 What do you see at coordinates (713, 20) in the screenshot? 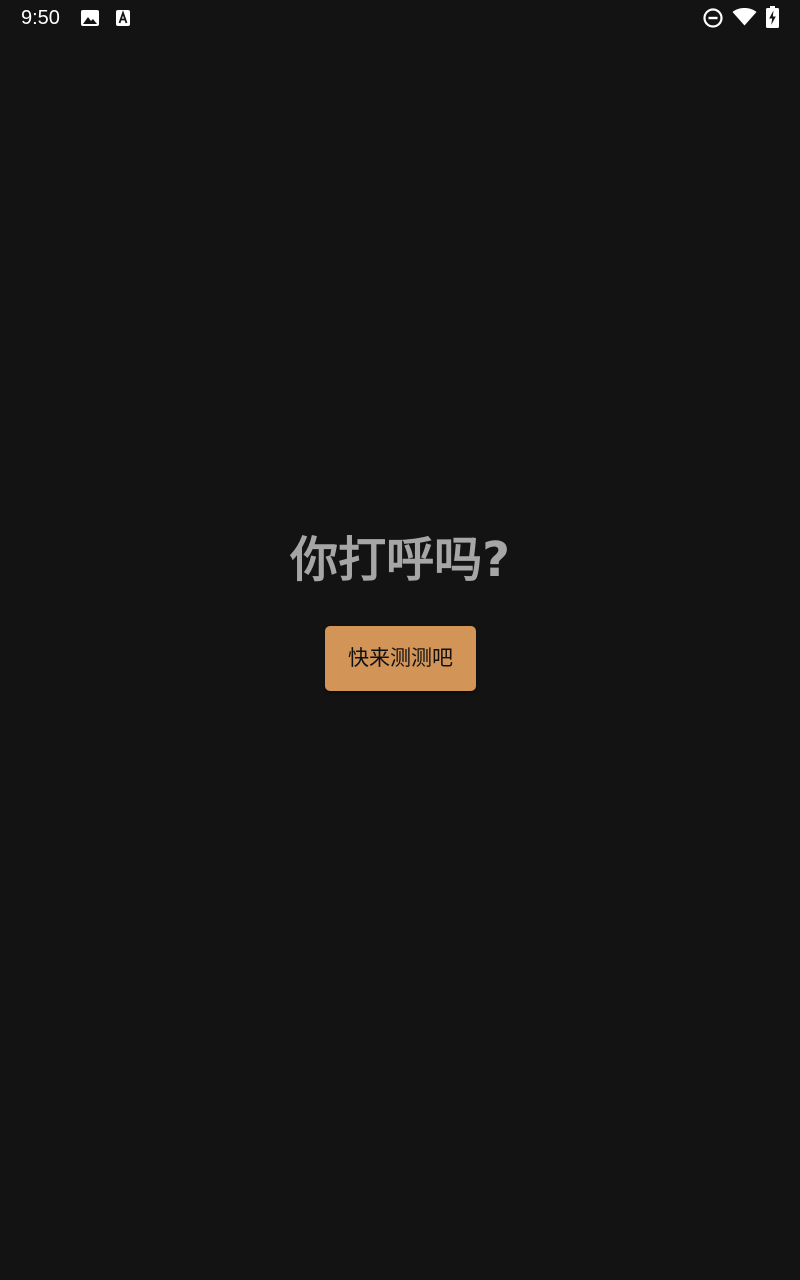
I see `do-not-disturb-icon` at bounding box center [713, 20].